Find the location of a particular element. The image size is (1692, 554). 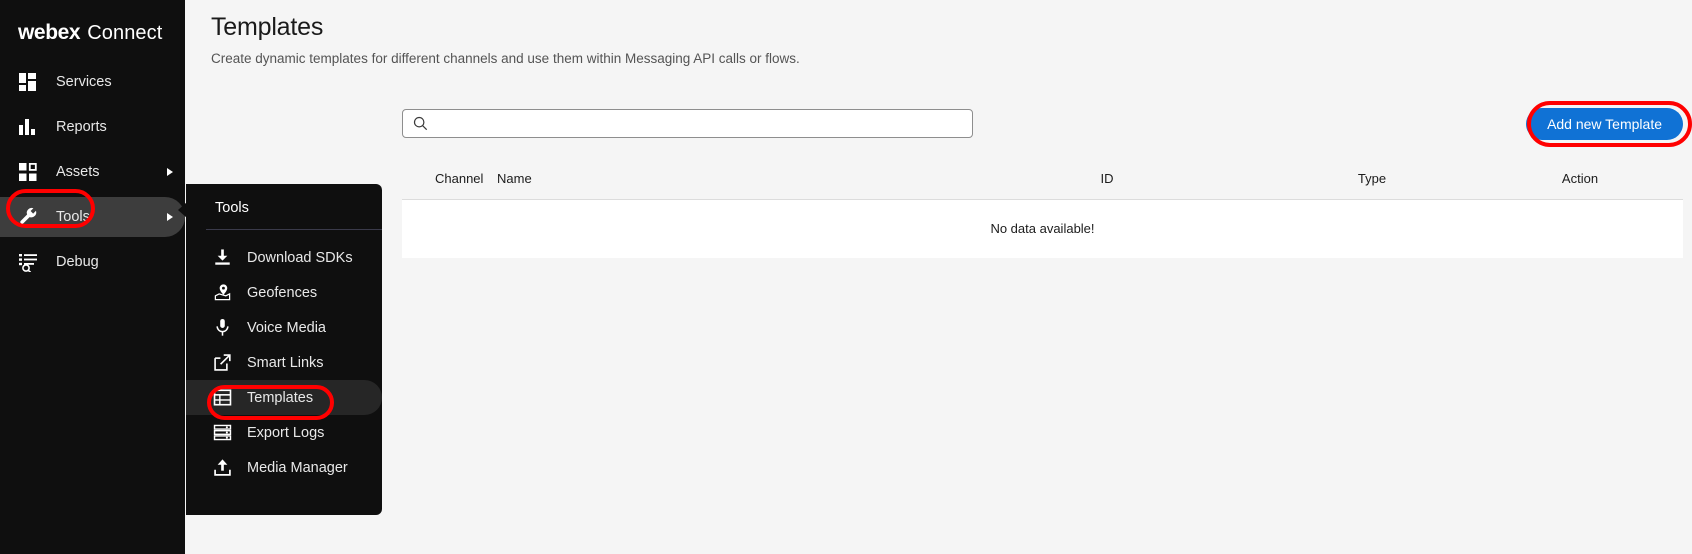

brand-name: webex is located at coordinates (49, 32).